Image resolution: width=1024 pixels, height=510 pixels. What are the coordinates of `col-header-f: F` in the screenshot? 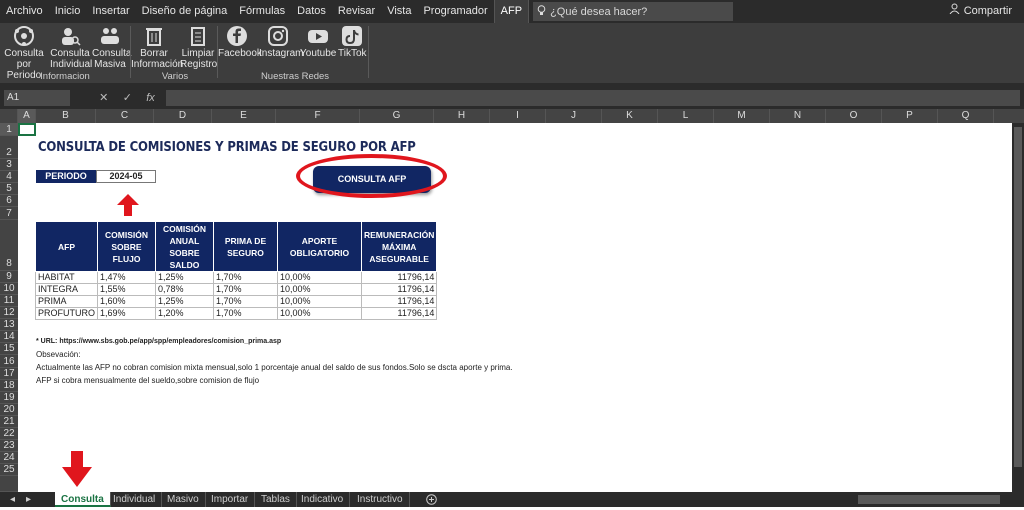 It's located at (318, 116).